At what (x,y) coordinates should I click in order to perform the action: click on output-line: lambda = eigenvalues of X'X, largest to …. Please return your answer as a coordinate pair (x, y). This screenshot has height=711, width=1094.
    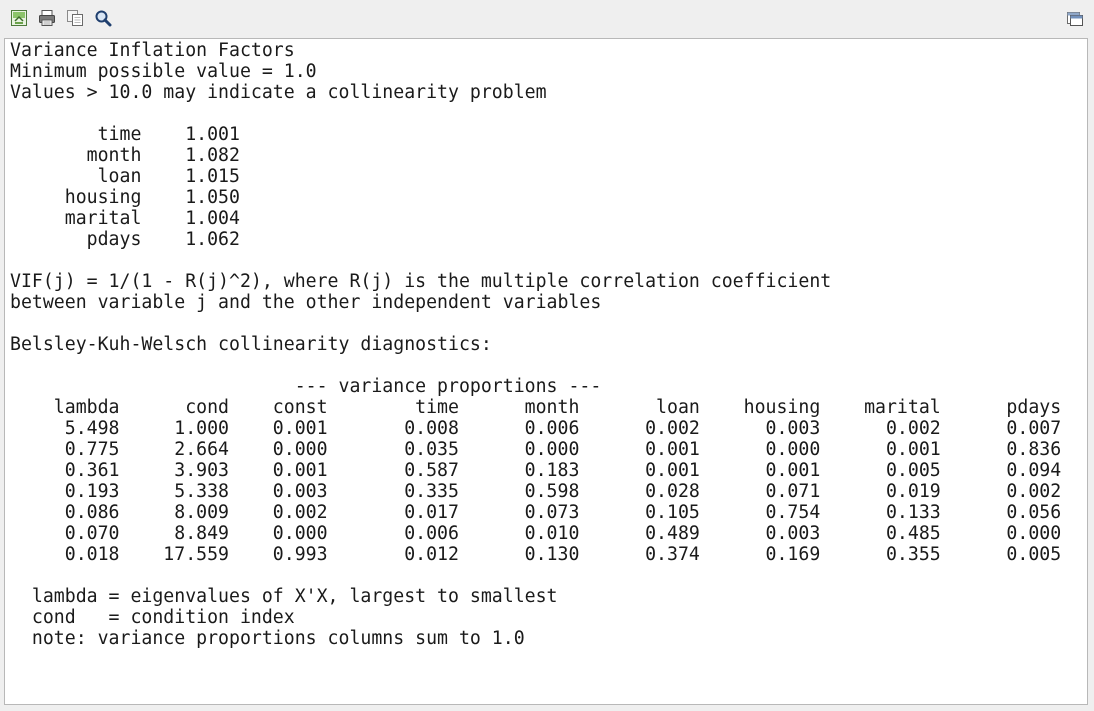
    Looking at the image, I should click on (284, 596).